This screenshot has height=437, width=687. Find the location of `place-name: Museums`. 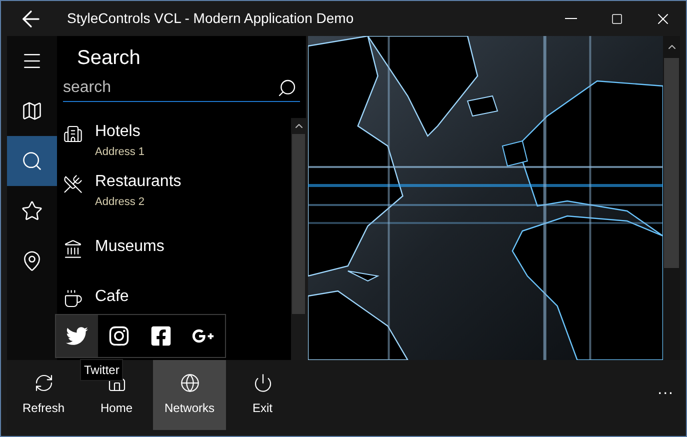

place-name: Museums is located at coordinates (129, 247).